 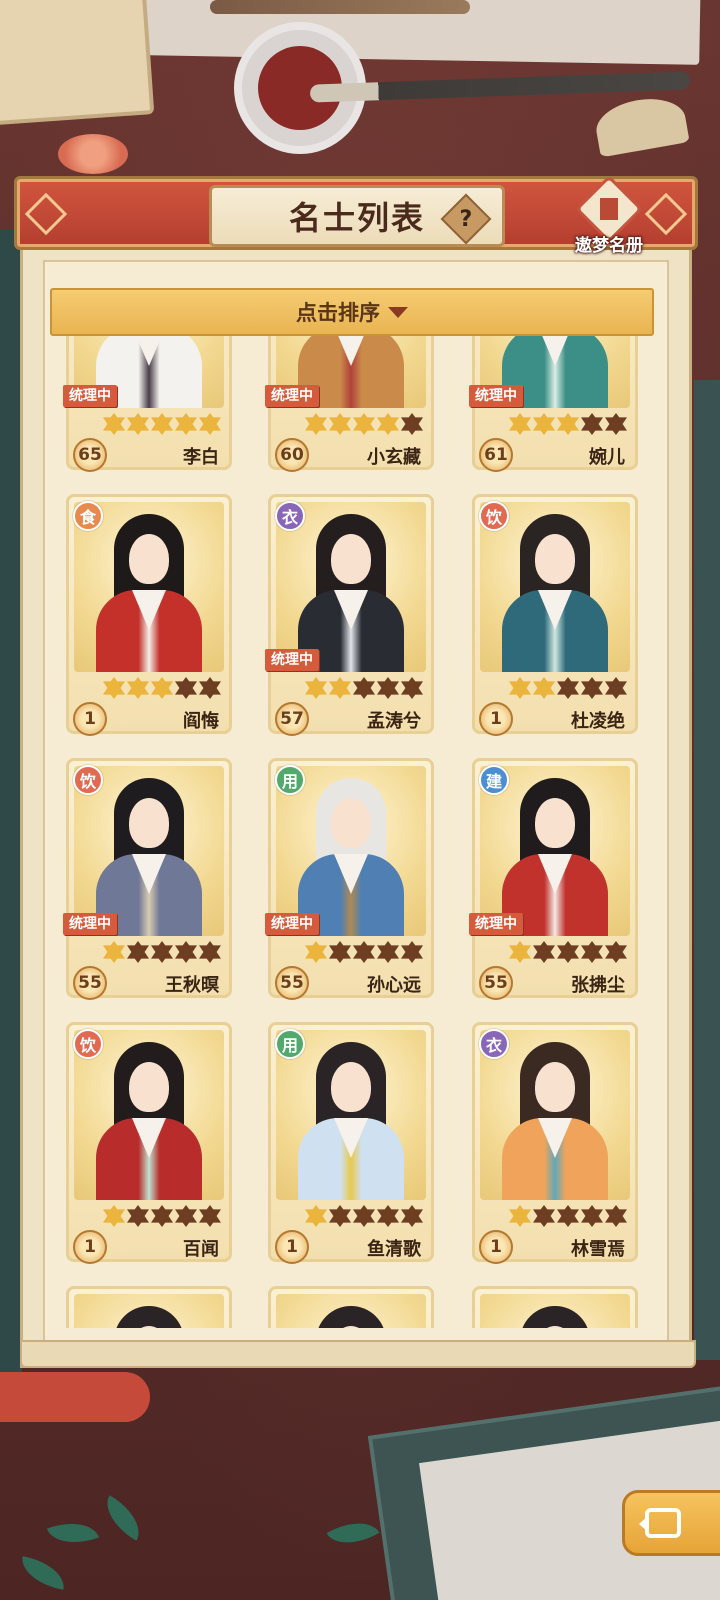 What do you see at coordinates (553, 879) in the screenshot?
I see `character-card: 建统理中 55 张拂尘` at bounding box center [553, 879].